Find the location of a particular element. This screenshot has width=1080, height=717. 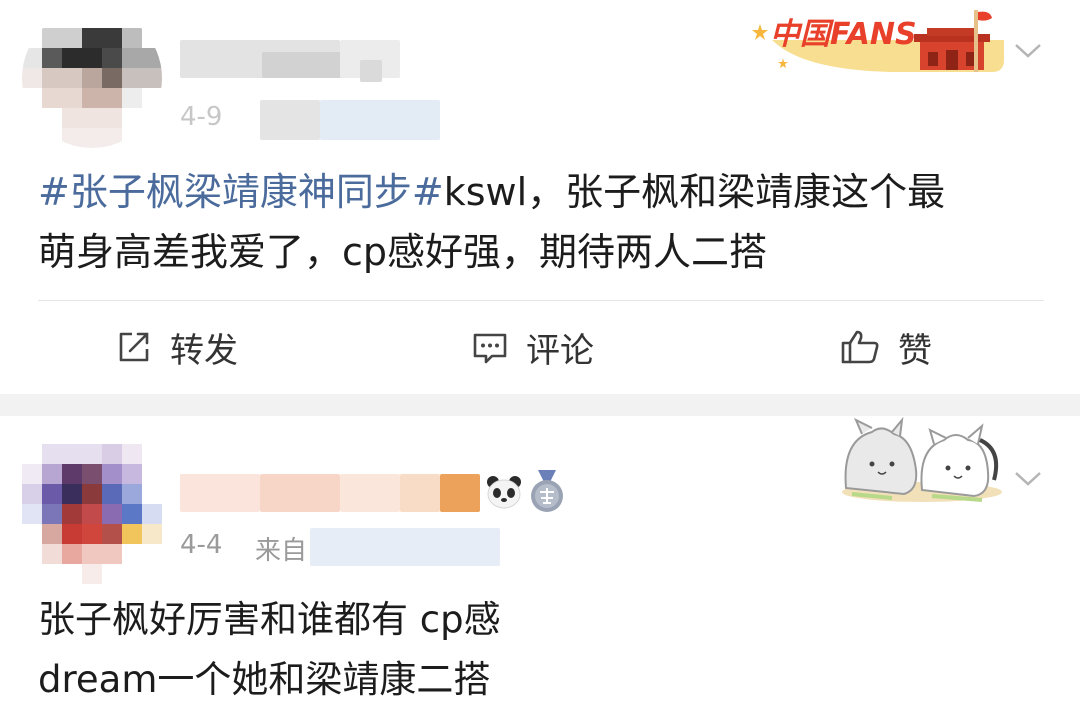

comment-button: 评论 is located at coordinates (533, 347).